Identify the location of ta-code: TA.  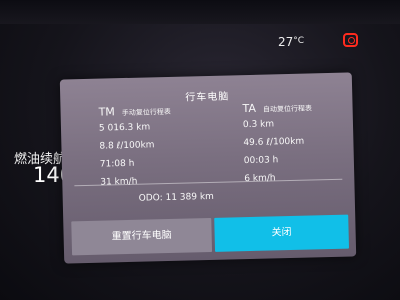
(249, 108).